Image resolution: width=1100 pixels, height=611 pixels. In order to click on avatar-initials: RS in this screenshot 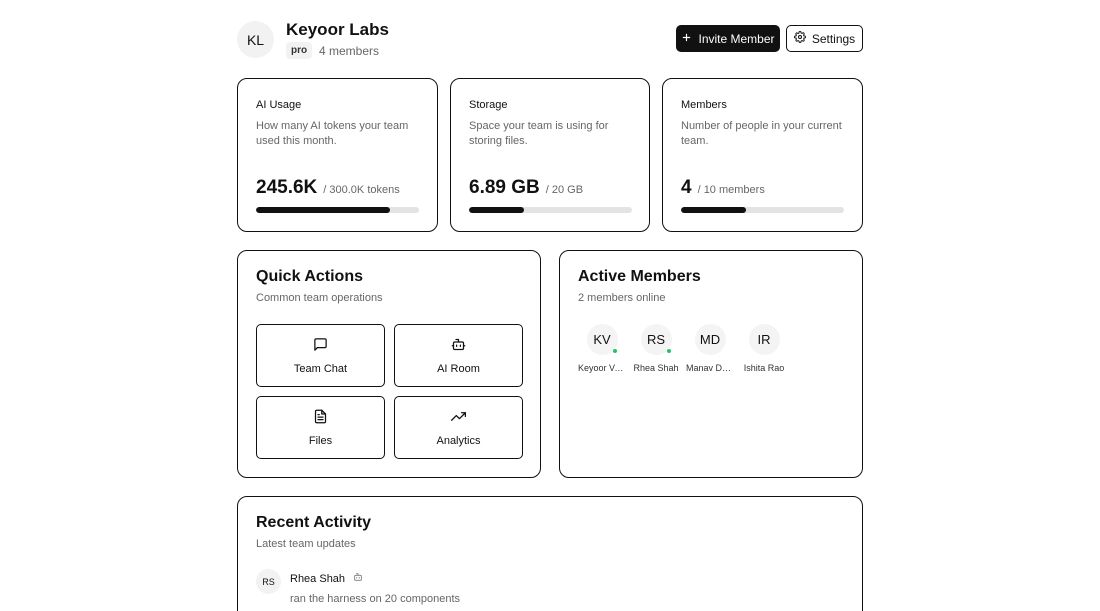, I will do `click(656, 339)`.